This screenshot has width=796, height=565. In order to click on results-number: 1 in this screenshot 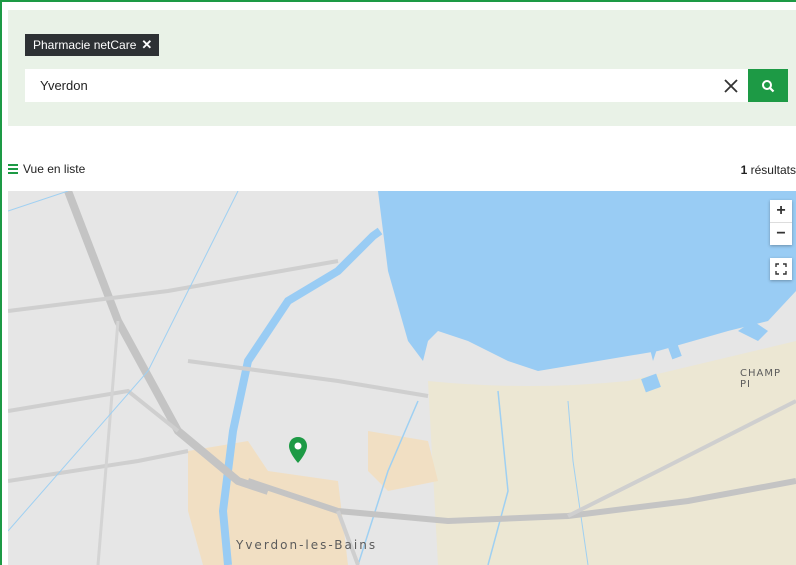, I will do `click(744, 170)`.